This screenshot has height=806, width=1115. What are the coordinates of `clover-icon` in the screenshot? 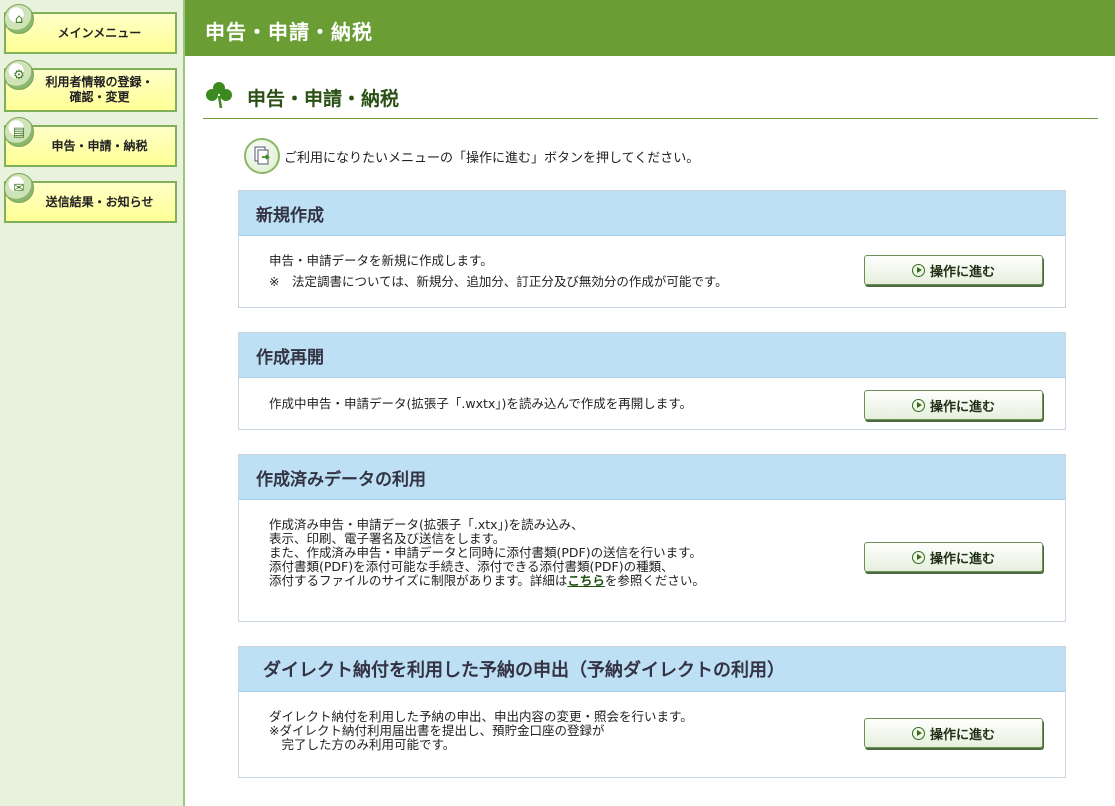 It's located at (219, 95).